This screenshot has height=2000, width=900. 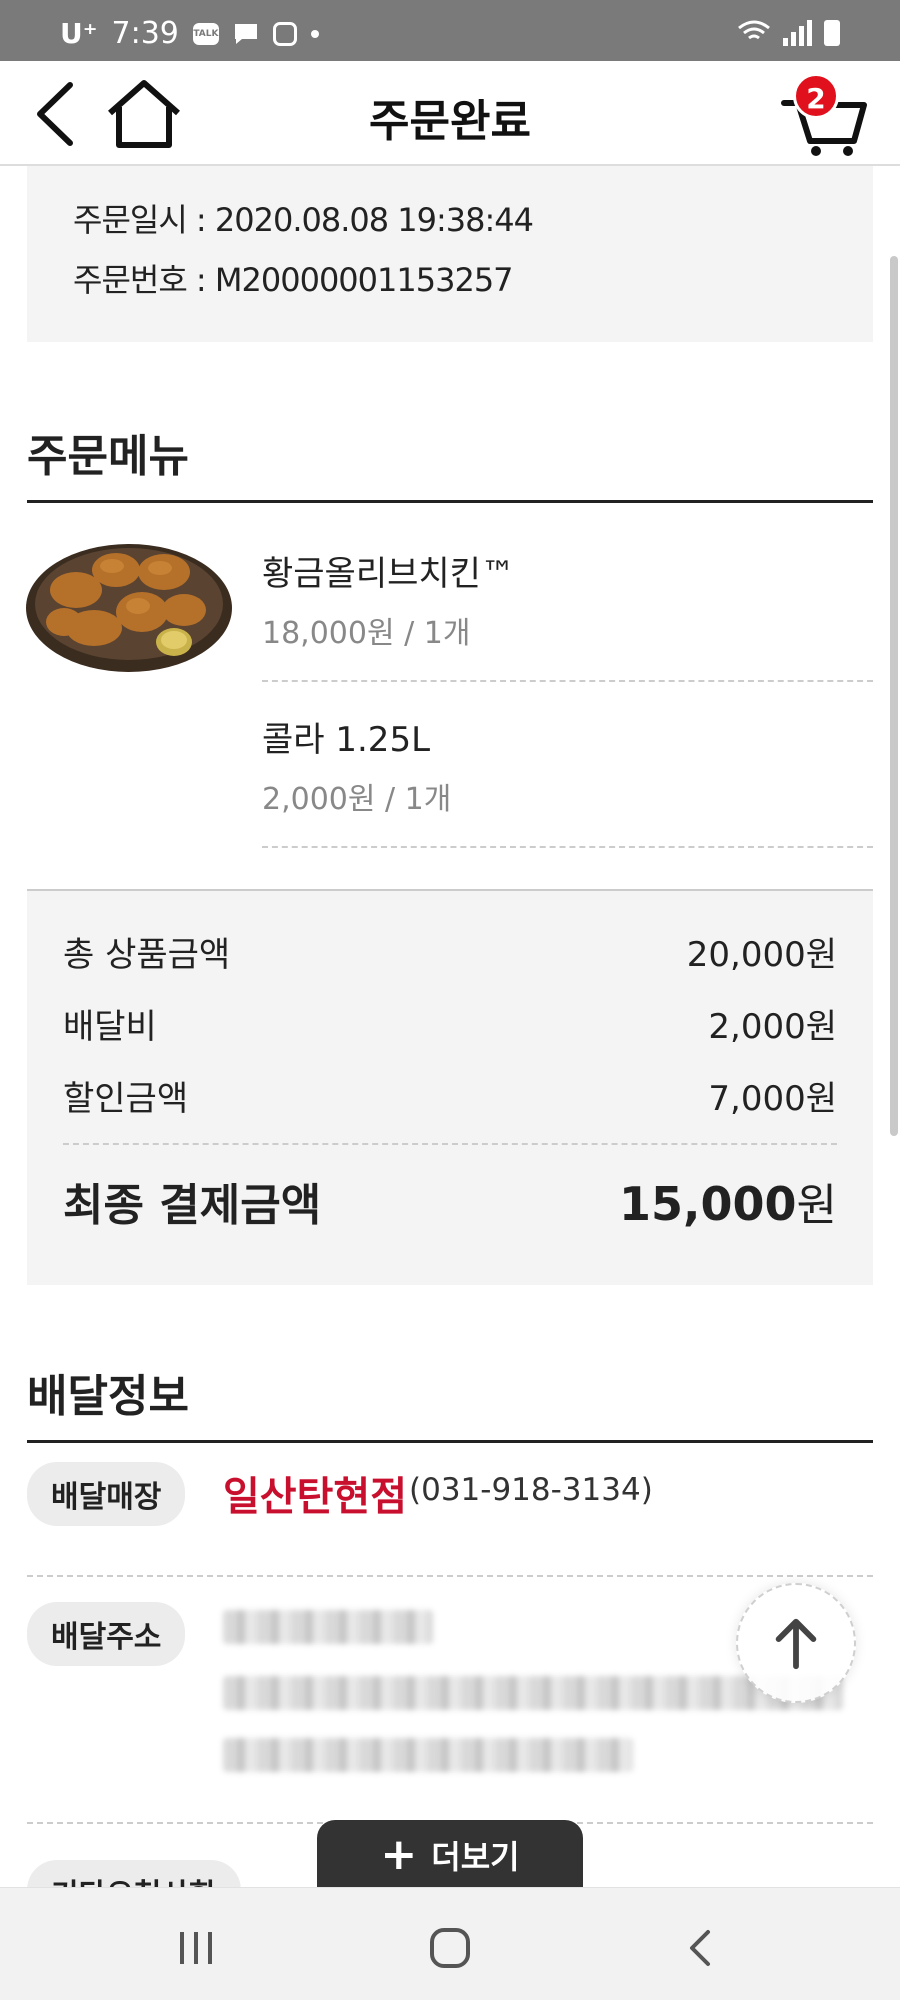 What do you see at coordinates (450, 1144) in the screenshot?
I see `divider` at bounding box center [450, 1144].